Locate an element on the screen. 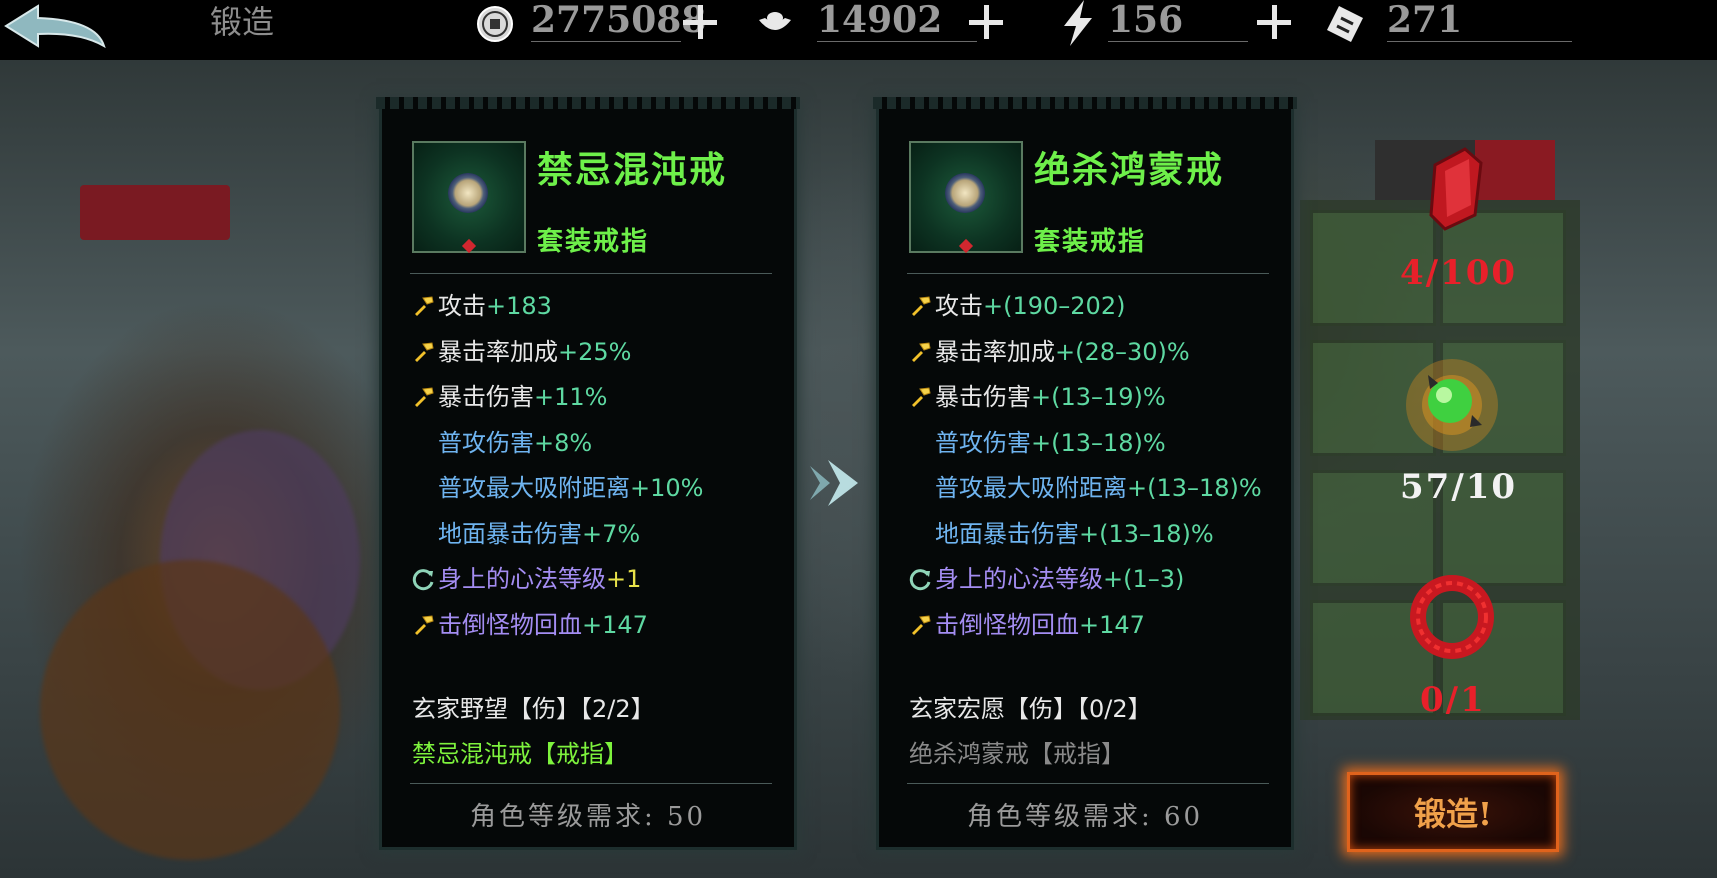  level-requirement: 角色等级需求: 50 is located at coordinates (588, 817).